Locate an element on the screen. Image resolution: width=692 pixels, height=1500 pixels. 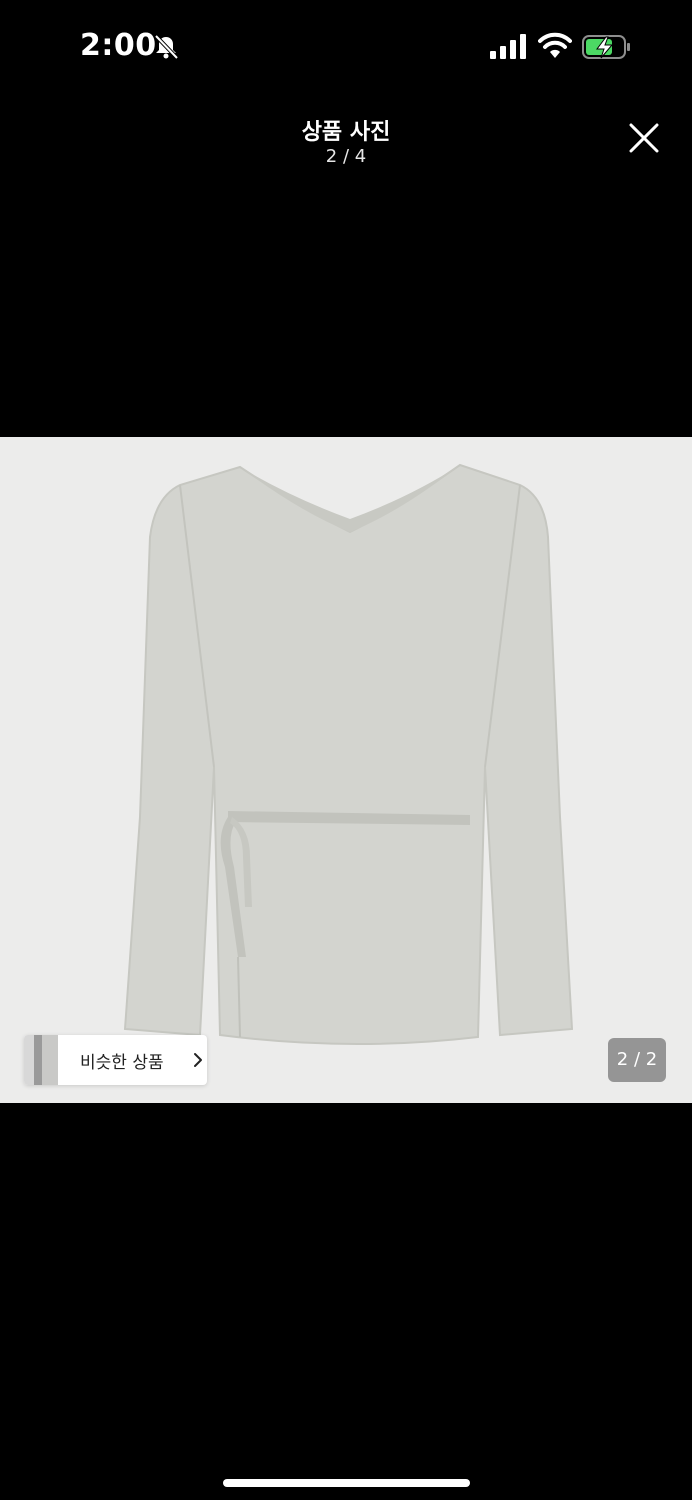
bell-slash-icon is located at coordinates (166, 47).